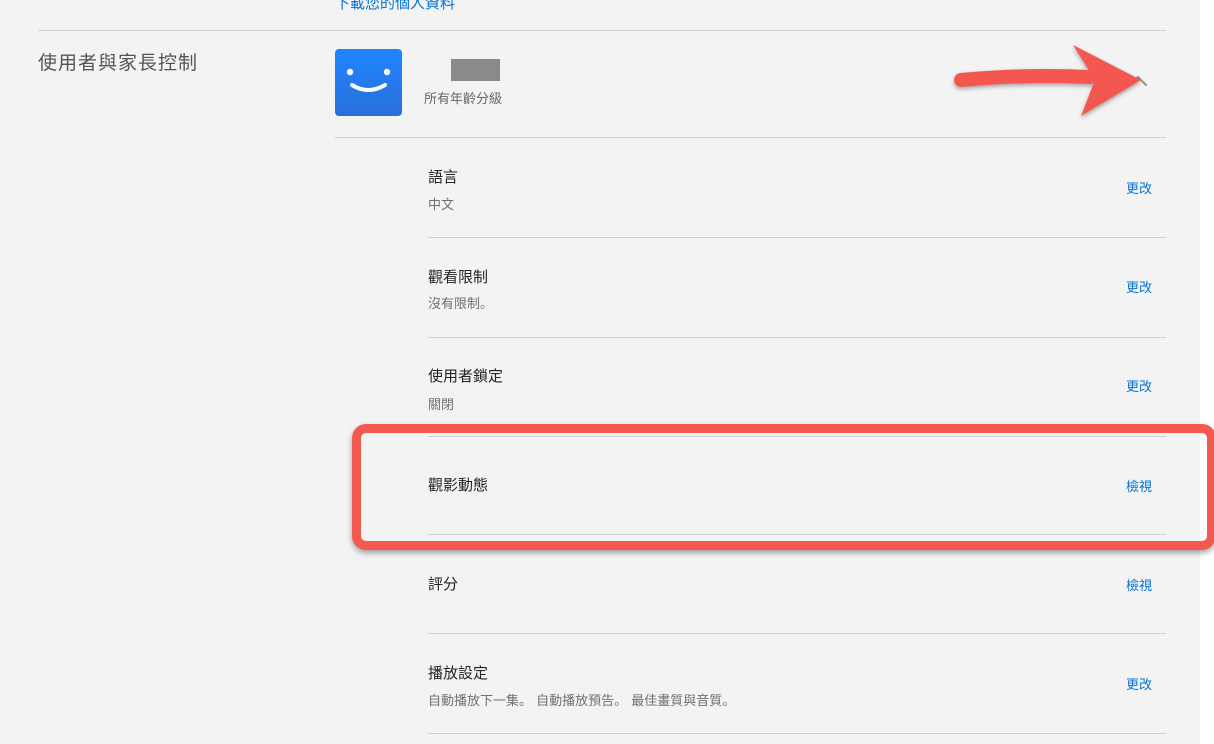  What do you see at coordinates (461, 304) in the screenshot?
I see `setting-value: 沒有限制。` at bounding box center [461, 304].